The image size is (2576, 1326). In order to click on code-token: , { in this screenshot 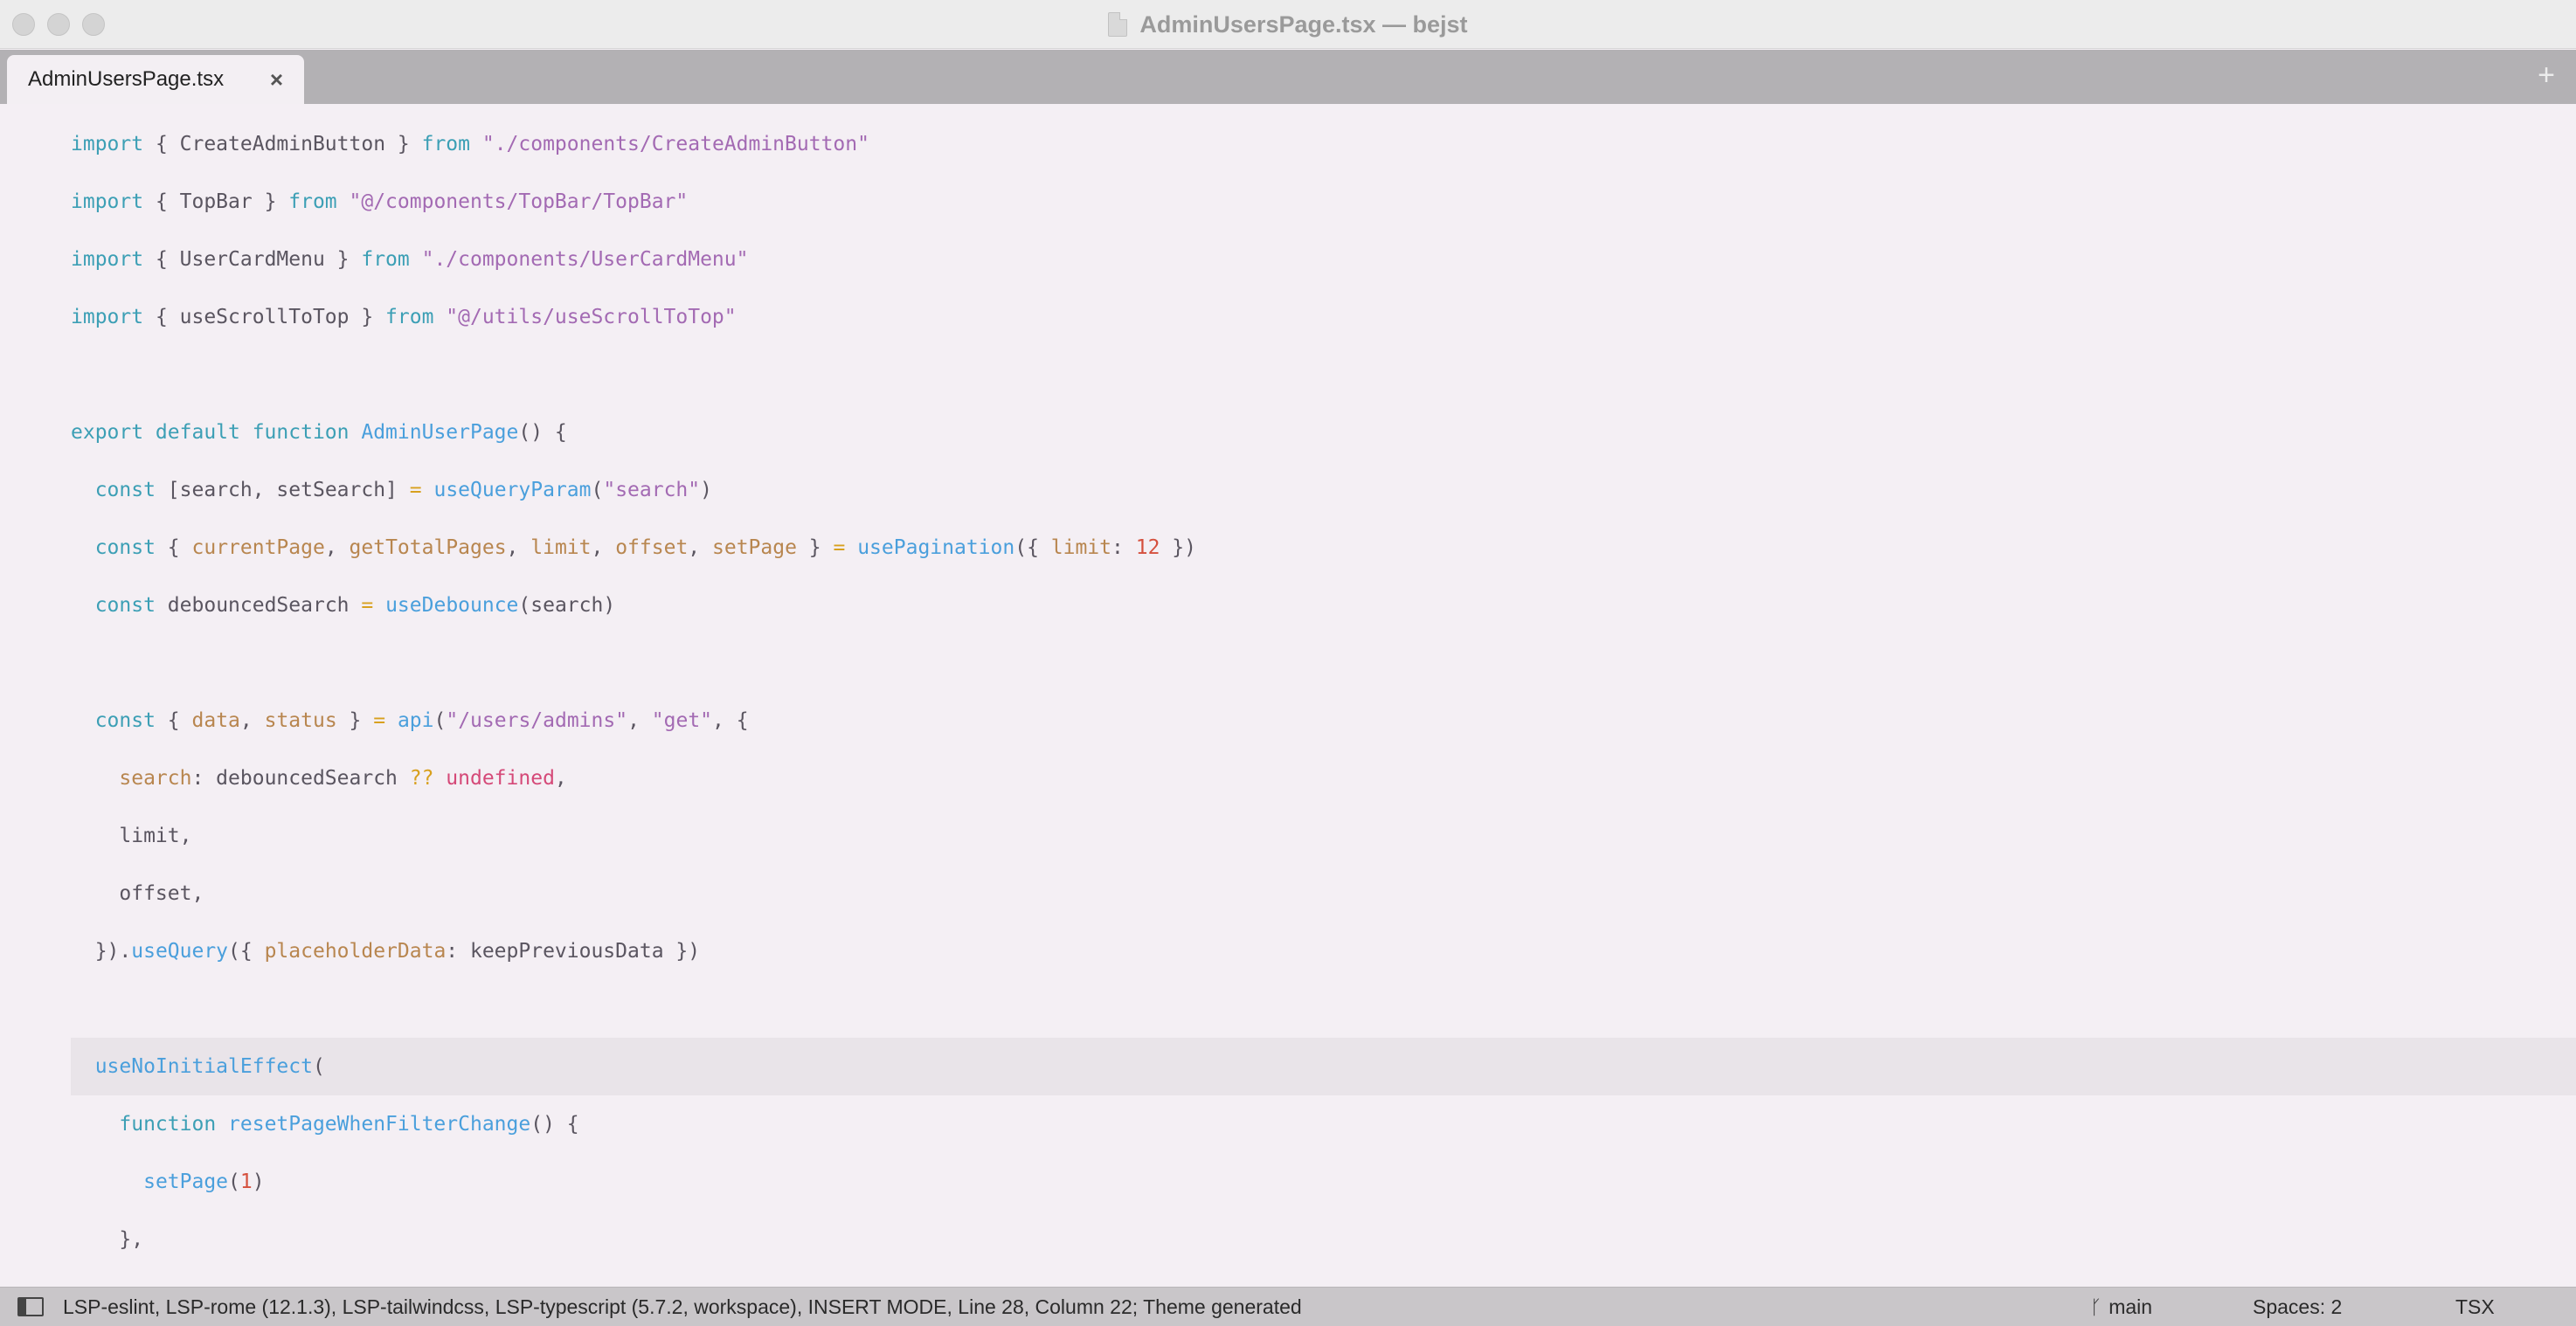, I will do `click(730, 720)`.